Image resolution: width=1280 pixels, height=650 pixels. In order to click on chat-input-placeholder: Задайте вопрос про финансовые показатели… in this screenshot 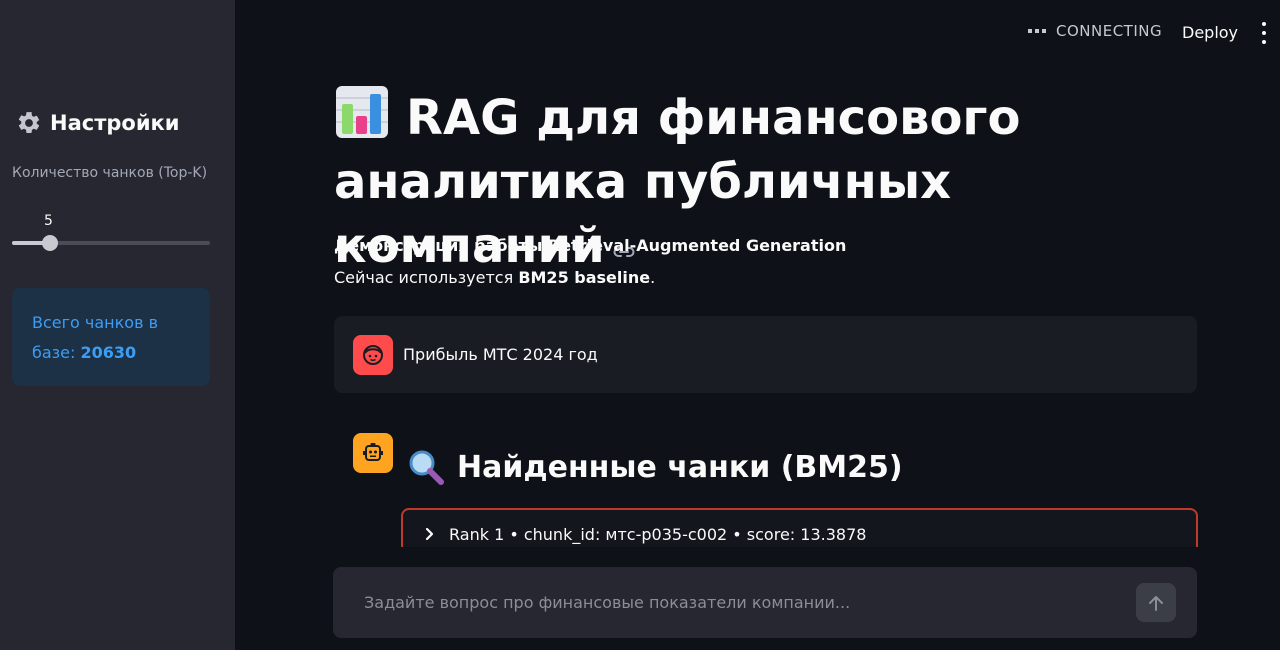, I will do `click(607, 602)`.